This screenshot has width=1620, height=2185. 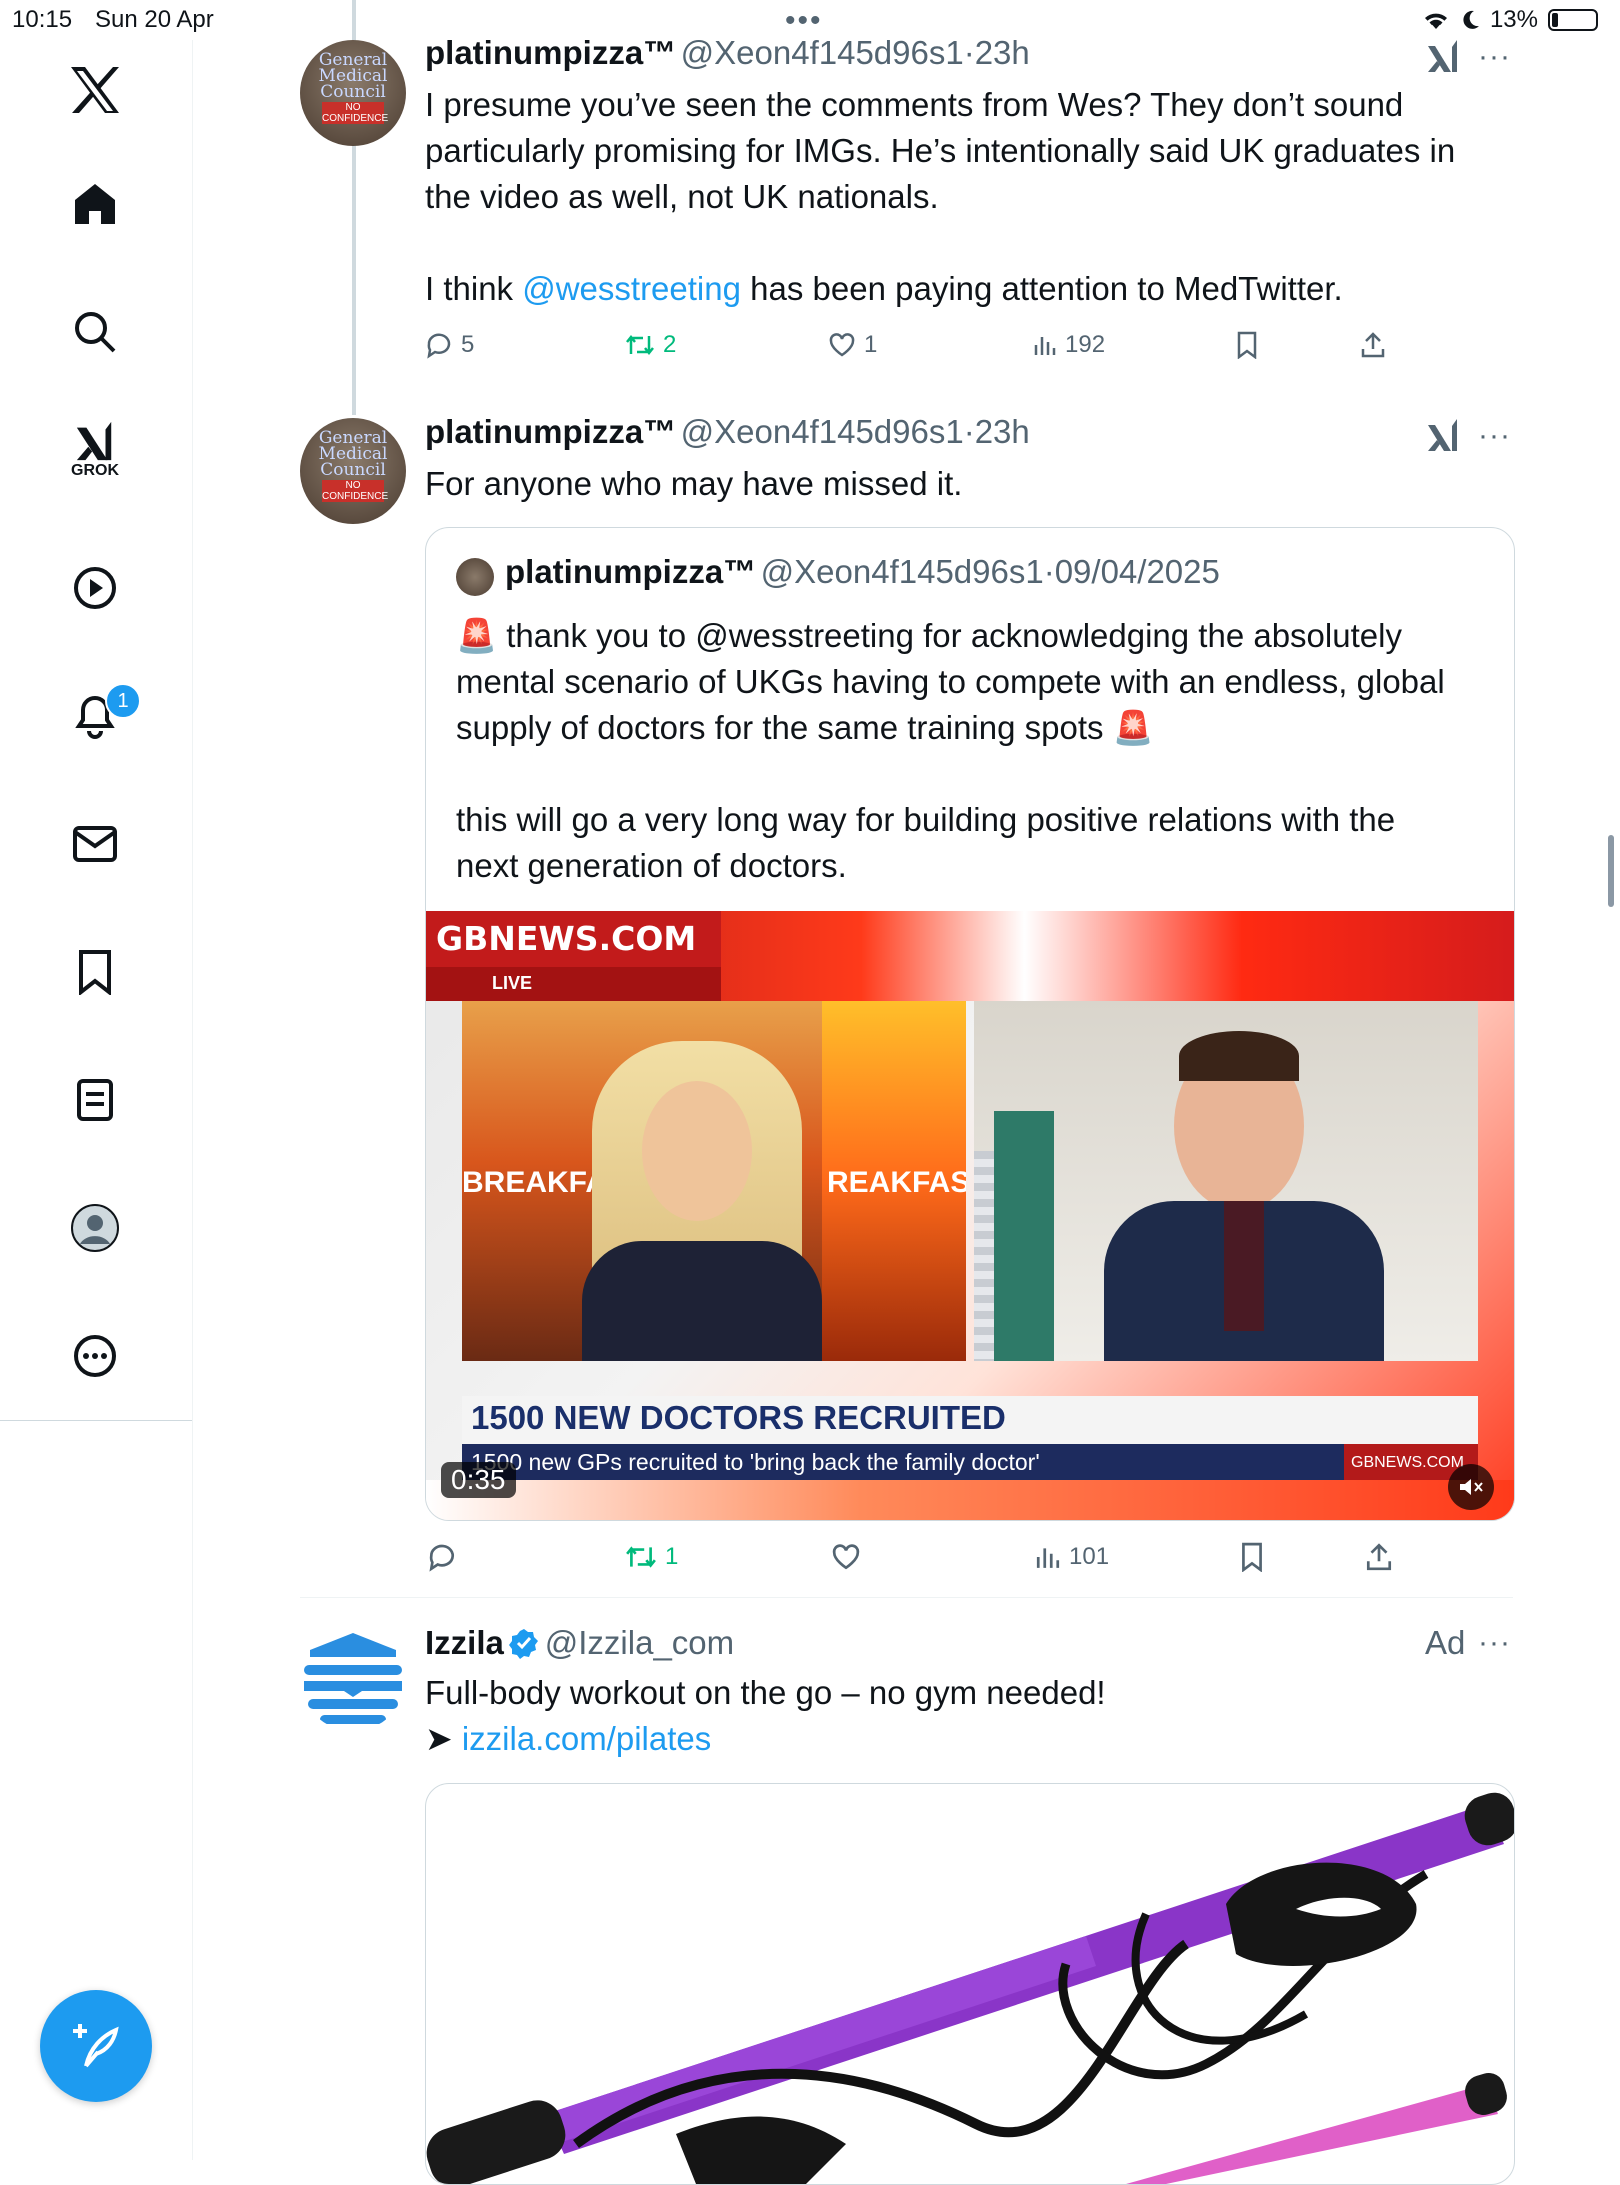 What do you see at coordinates (1573, 20) in the screenshot?
I see `battery-icon` at bounding box center [1573, 20].